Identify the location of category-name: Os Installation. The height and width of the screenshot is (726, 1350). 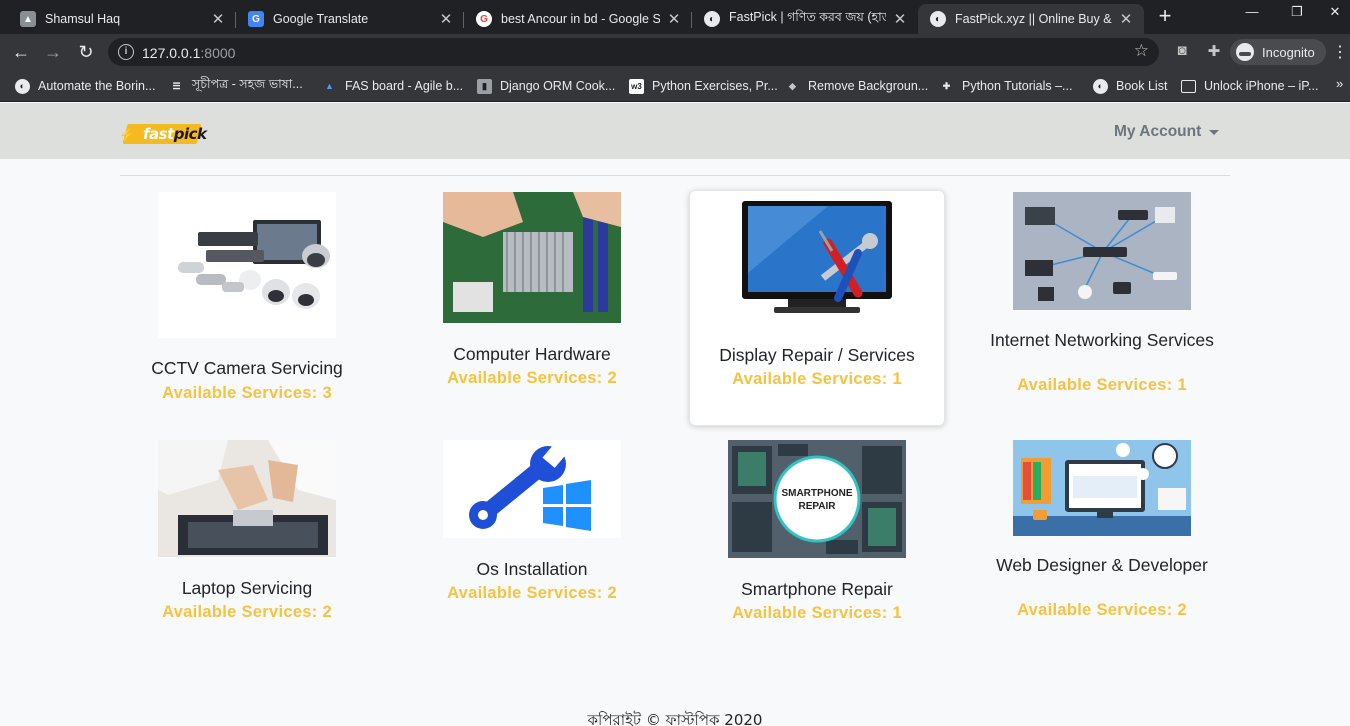
(532, 569).